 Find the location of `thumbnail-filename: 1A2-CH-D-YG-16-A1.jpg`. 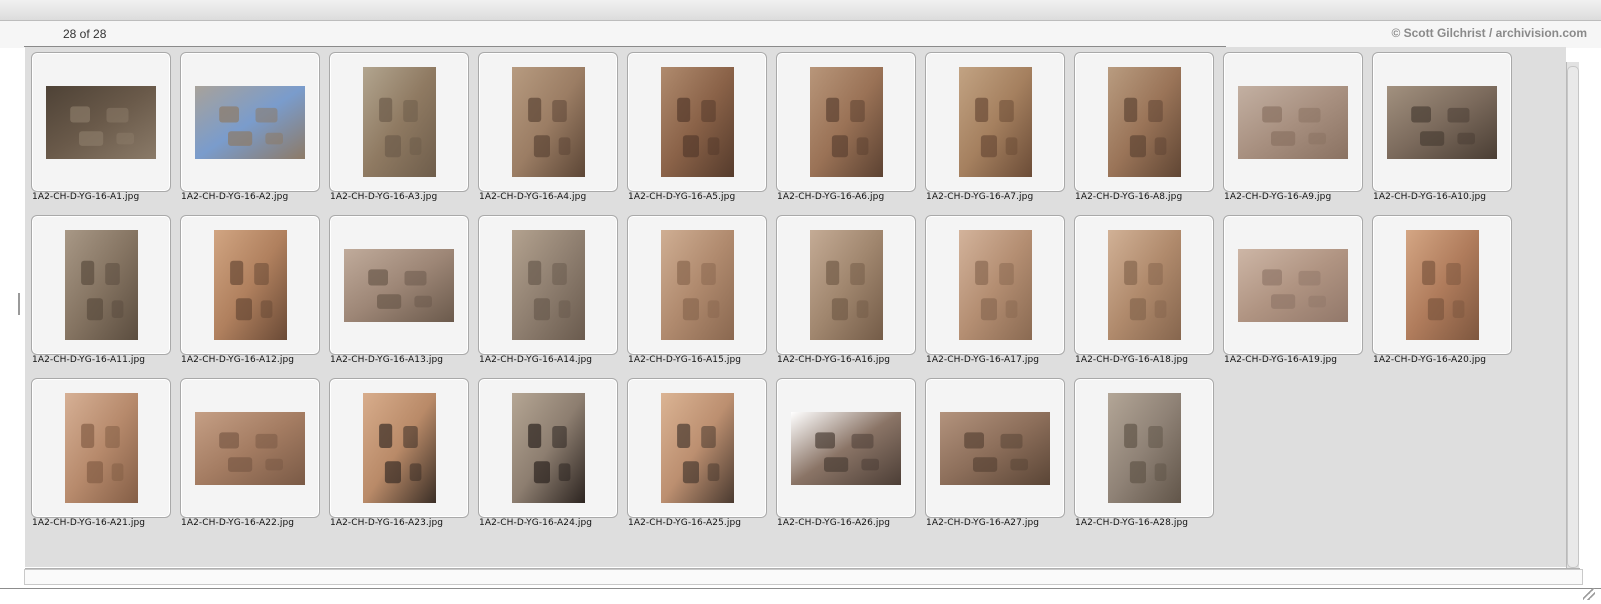

thumbnail-filename: 1A2-CH-D-YG-16-A1.jpg is located at coordinates (86, 197).